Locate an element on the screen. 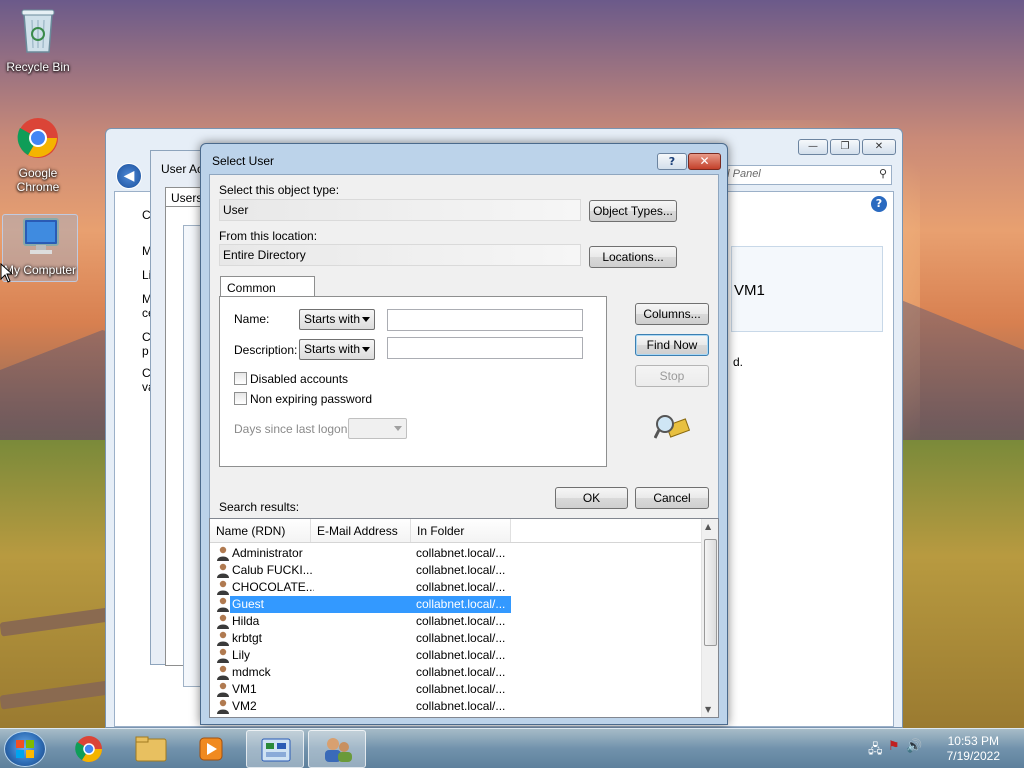  days-since-logon-dropdown is located at coordinates (377, 428).